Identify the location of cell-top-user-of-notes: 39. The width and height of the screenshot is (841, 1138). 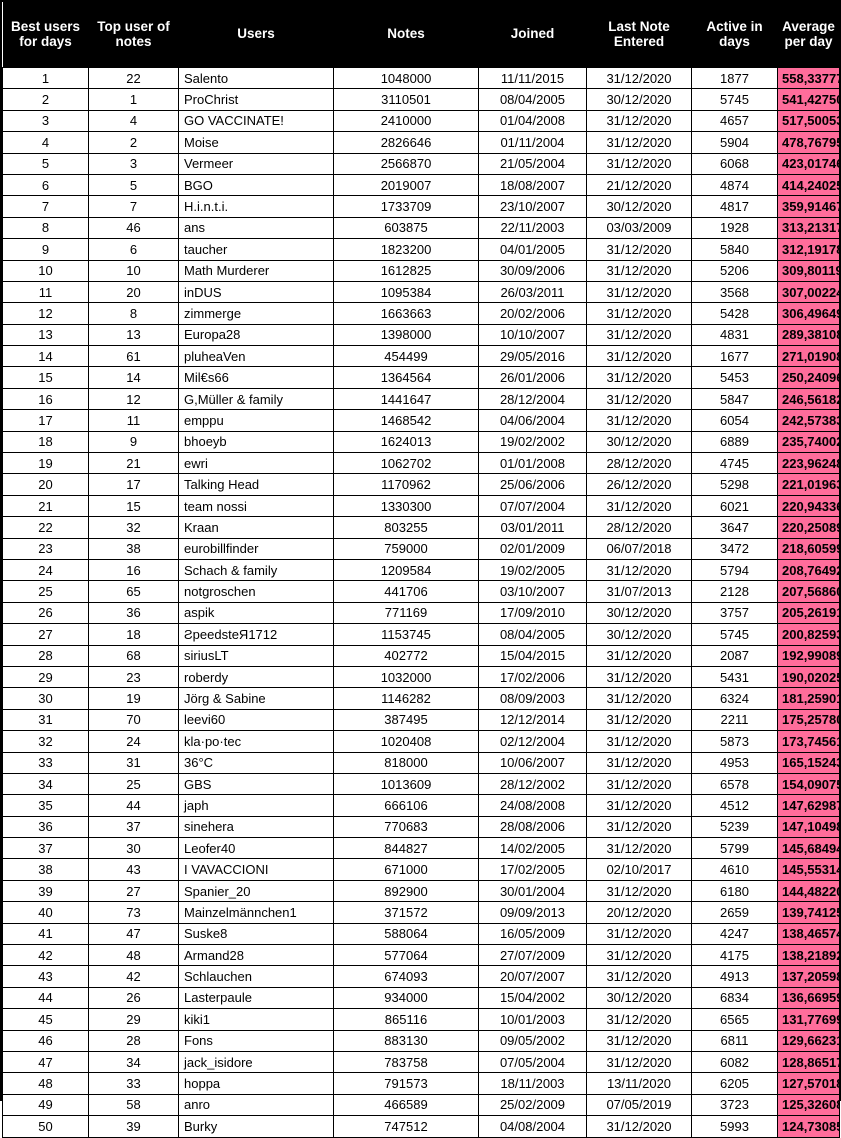
(133, 1126).